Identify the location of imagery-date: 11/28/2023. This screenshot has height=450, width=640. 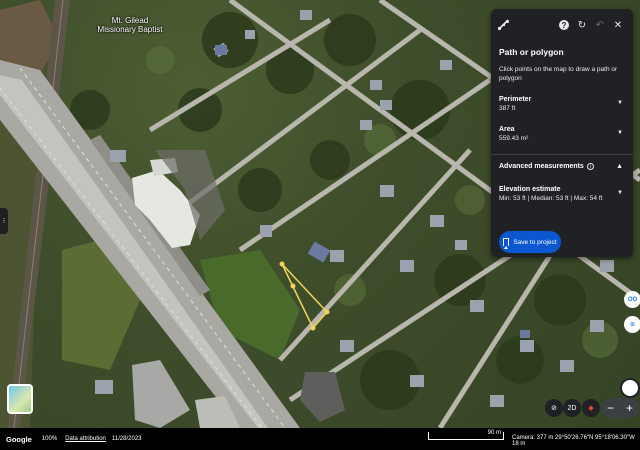
(126, 439).